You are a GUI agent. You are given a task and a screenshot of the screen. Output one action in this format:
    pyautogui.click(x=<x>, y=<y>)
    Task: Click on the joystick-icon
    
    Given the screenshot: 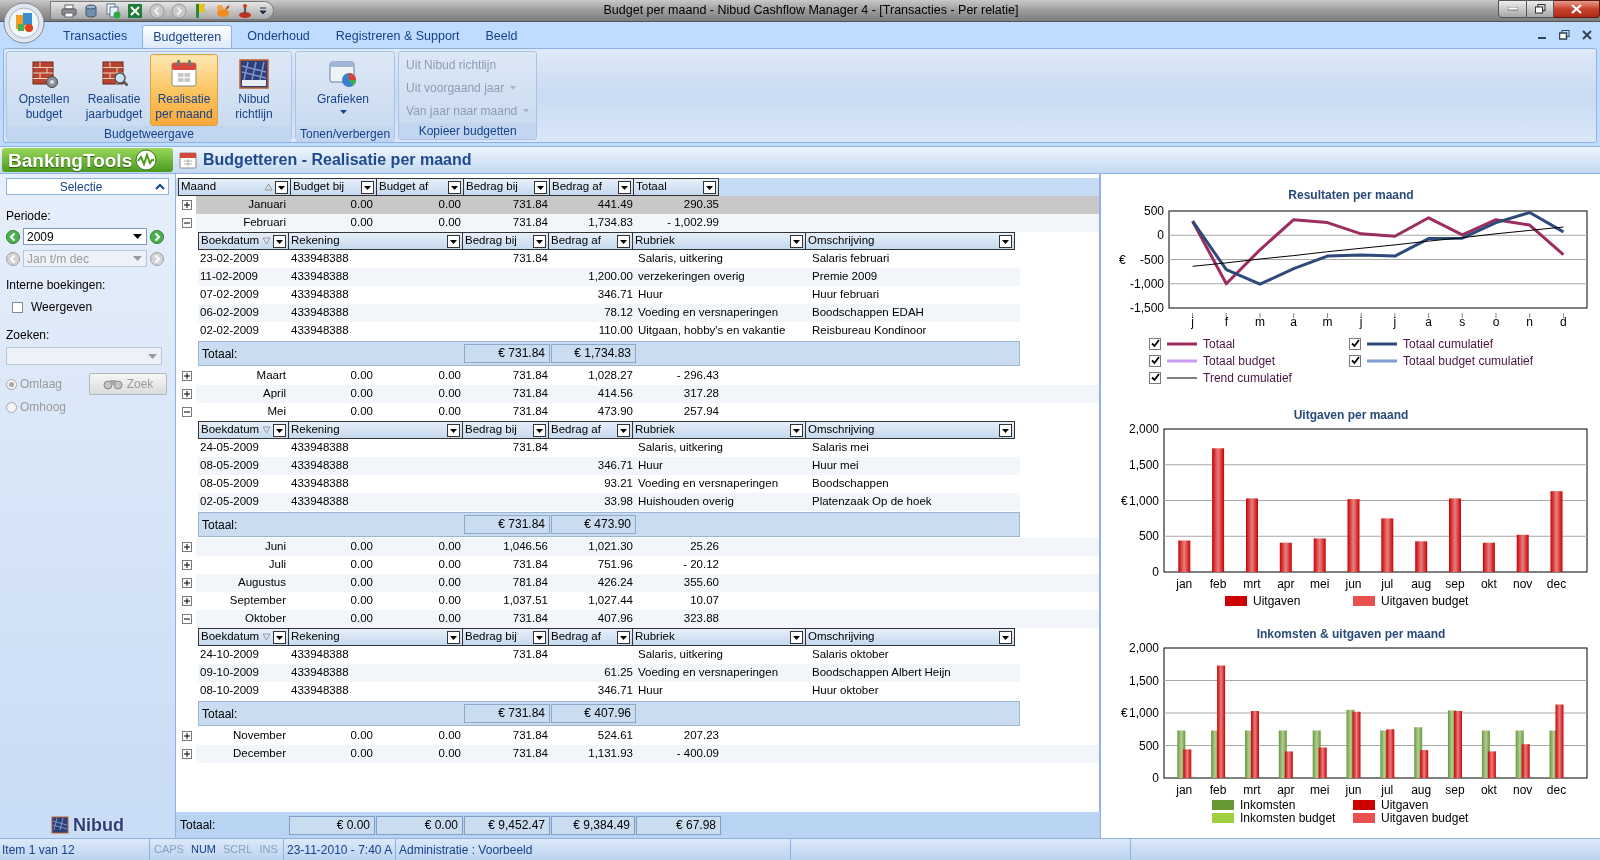 What is the action you would take?
    pyautogui.click(x=245, y=10)
    